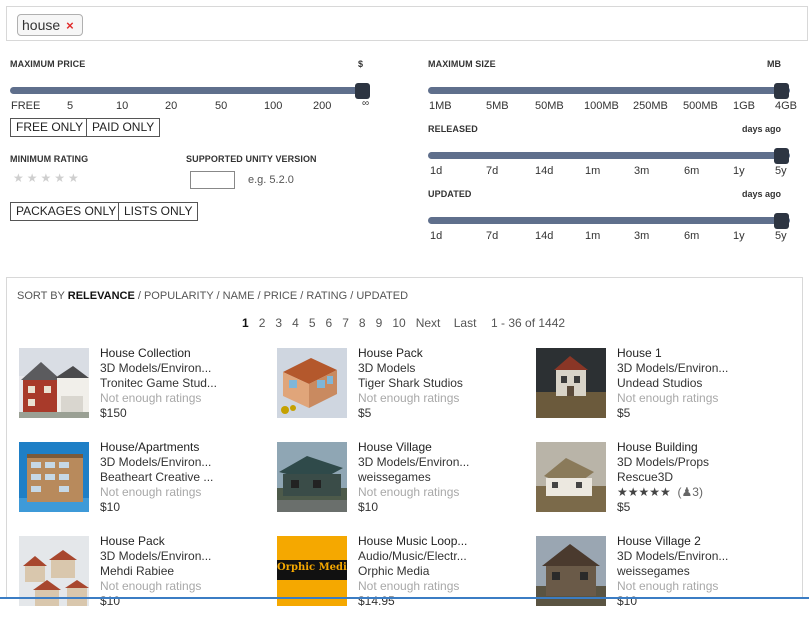  What do you see at coordinates (528, 323) in the screenshot?
I see `results-range: 1 - 36 of 1442` at bounding box center [528, 323].